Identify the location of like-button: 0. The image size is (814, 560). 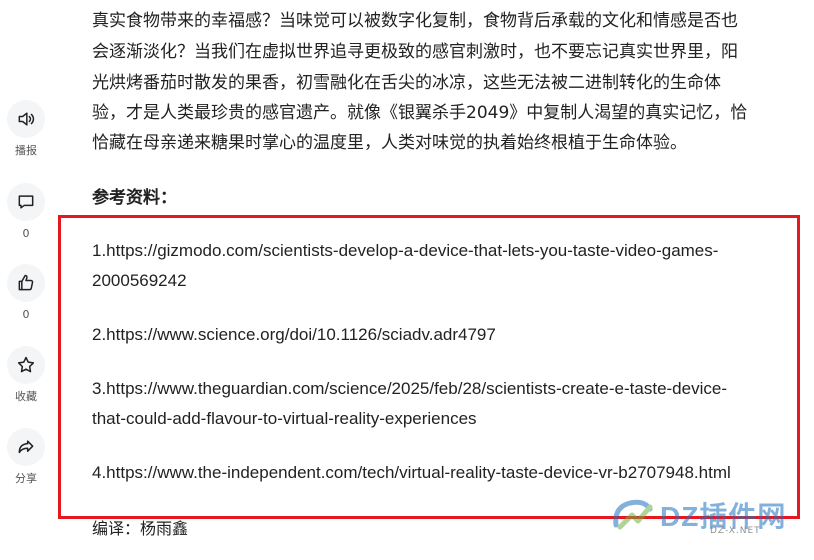
(26, 292).